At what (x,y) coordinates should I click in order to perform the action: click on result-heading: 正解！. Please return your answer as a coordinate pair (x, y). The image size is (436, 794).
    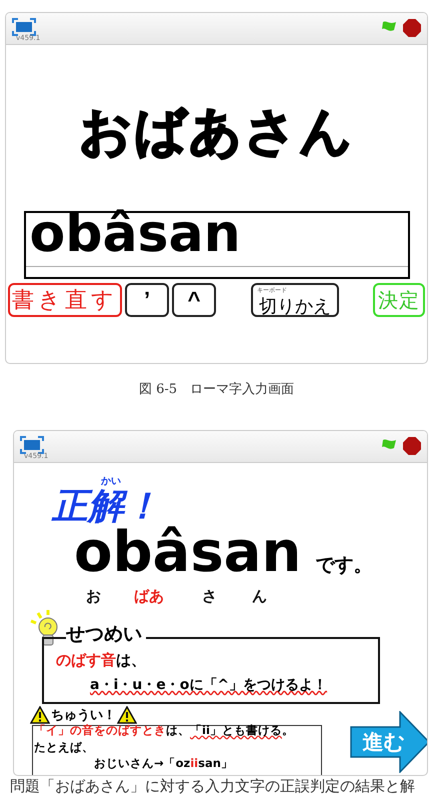
    Looking at the image, I should click on (106, 507).